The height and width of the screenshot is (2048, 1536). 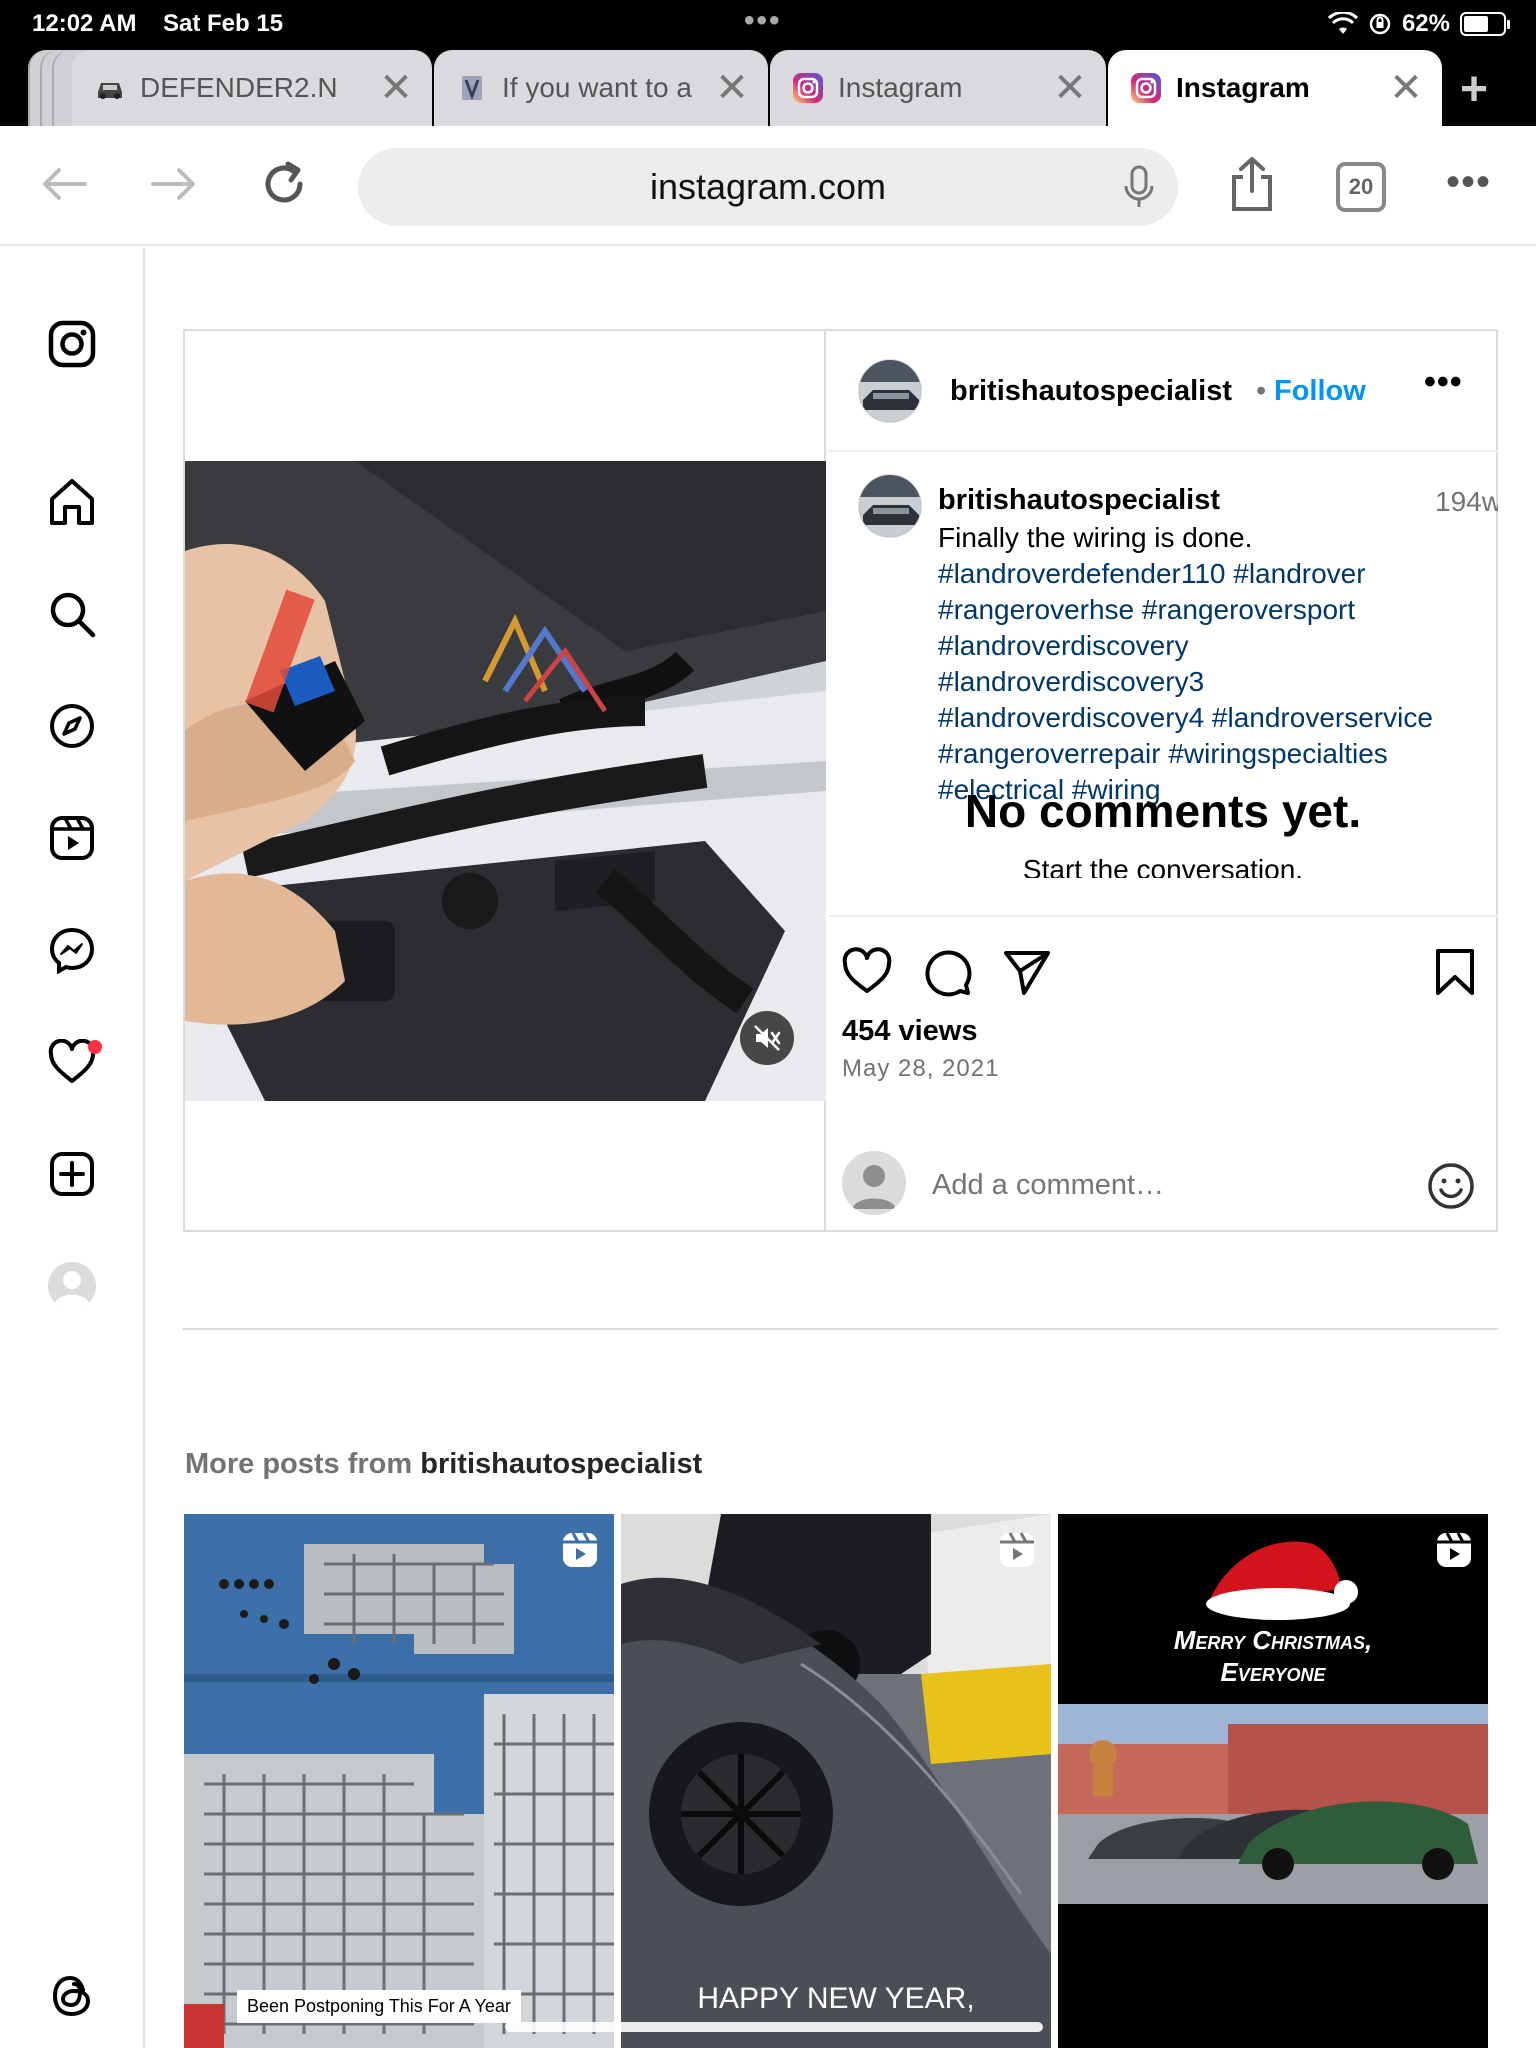 I want to click on reload-icon, so click(x=284, y=184).